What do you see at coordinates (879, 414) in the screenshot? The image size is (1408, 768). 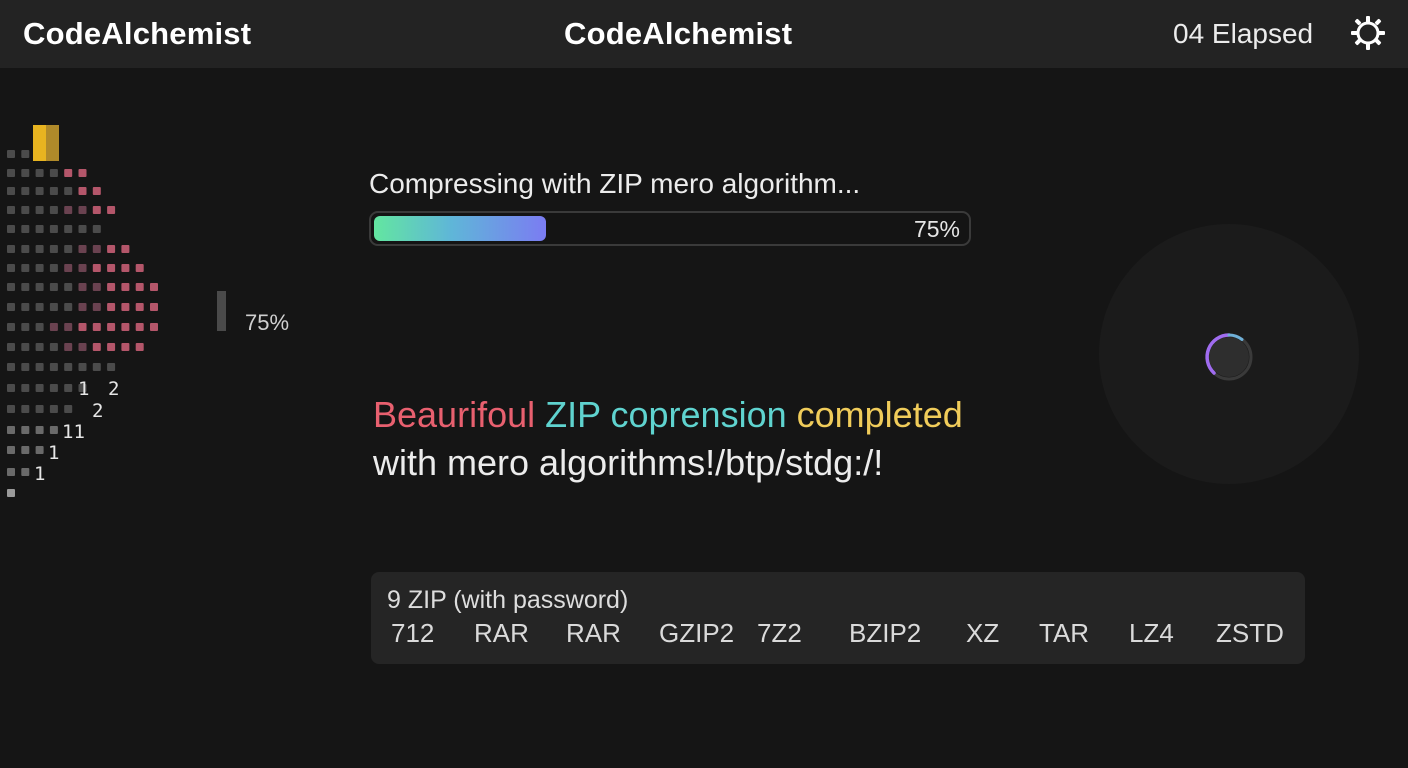 I see `message-word: completed` at bounding box center [879, 414].